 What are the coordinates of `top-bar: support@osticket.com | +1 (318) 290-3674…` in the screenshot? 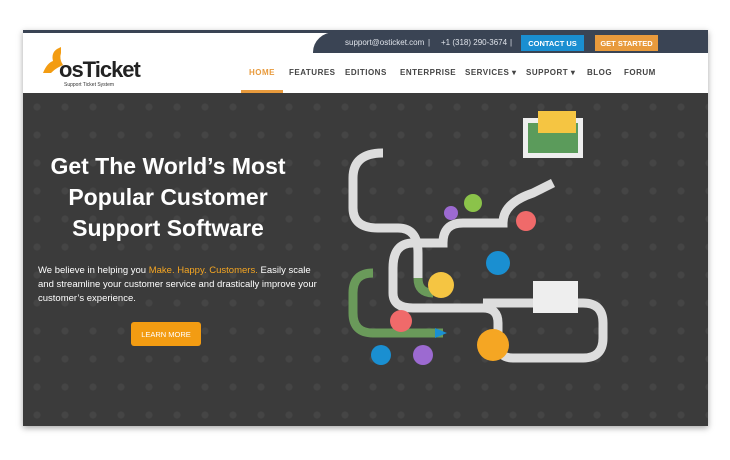 It's located at (510, 42).